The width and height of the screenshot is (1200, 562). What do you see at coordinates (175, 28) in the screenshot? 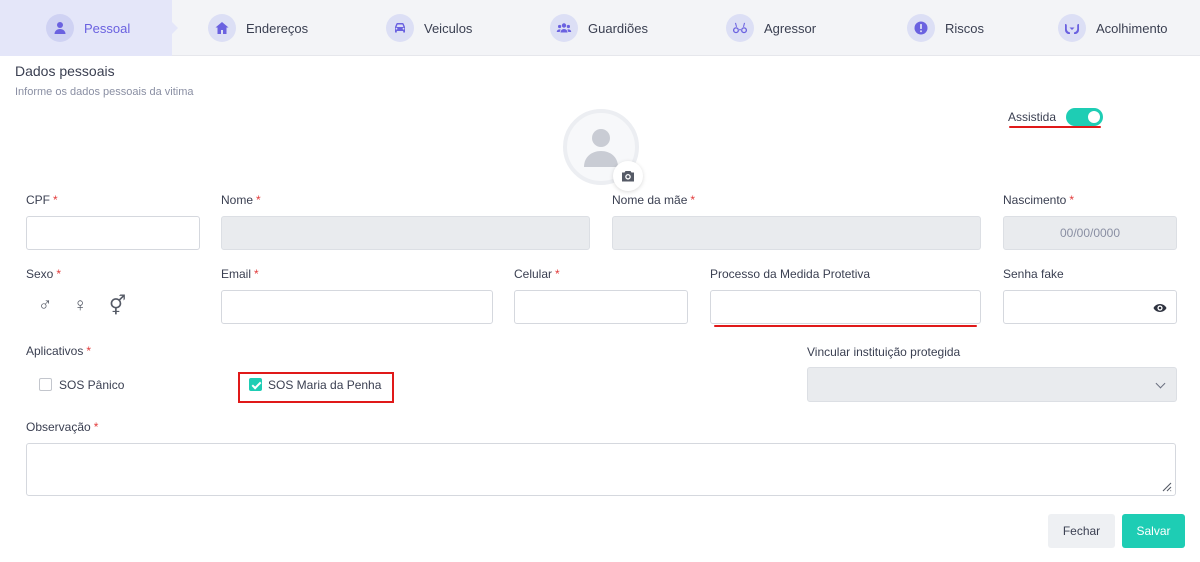
I see `tab-arrow` at bounding box center [175, 28].